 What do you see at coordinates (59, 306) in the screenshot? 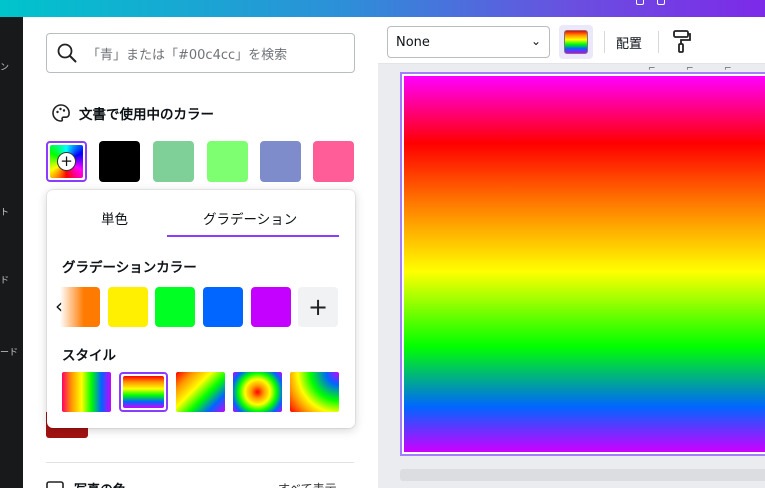
I see `chevron-left-icon: ‹` at bounding box center [59, 306].